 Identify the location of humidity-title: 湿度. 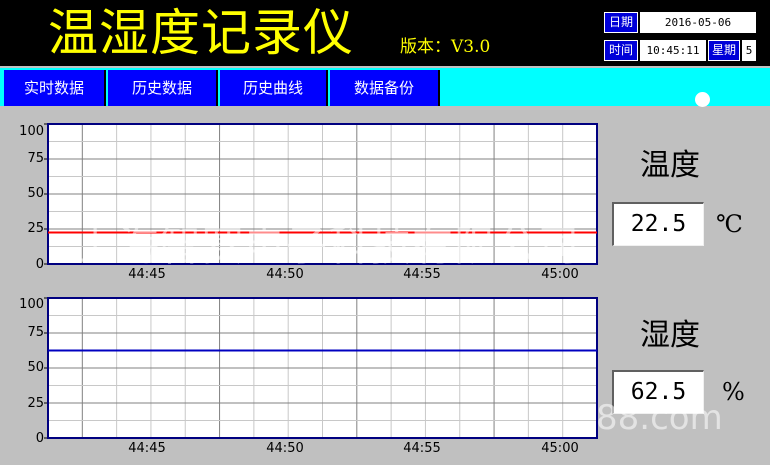
(670, 335).